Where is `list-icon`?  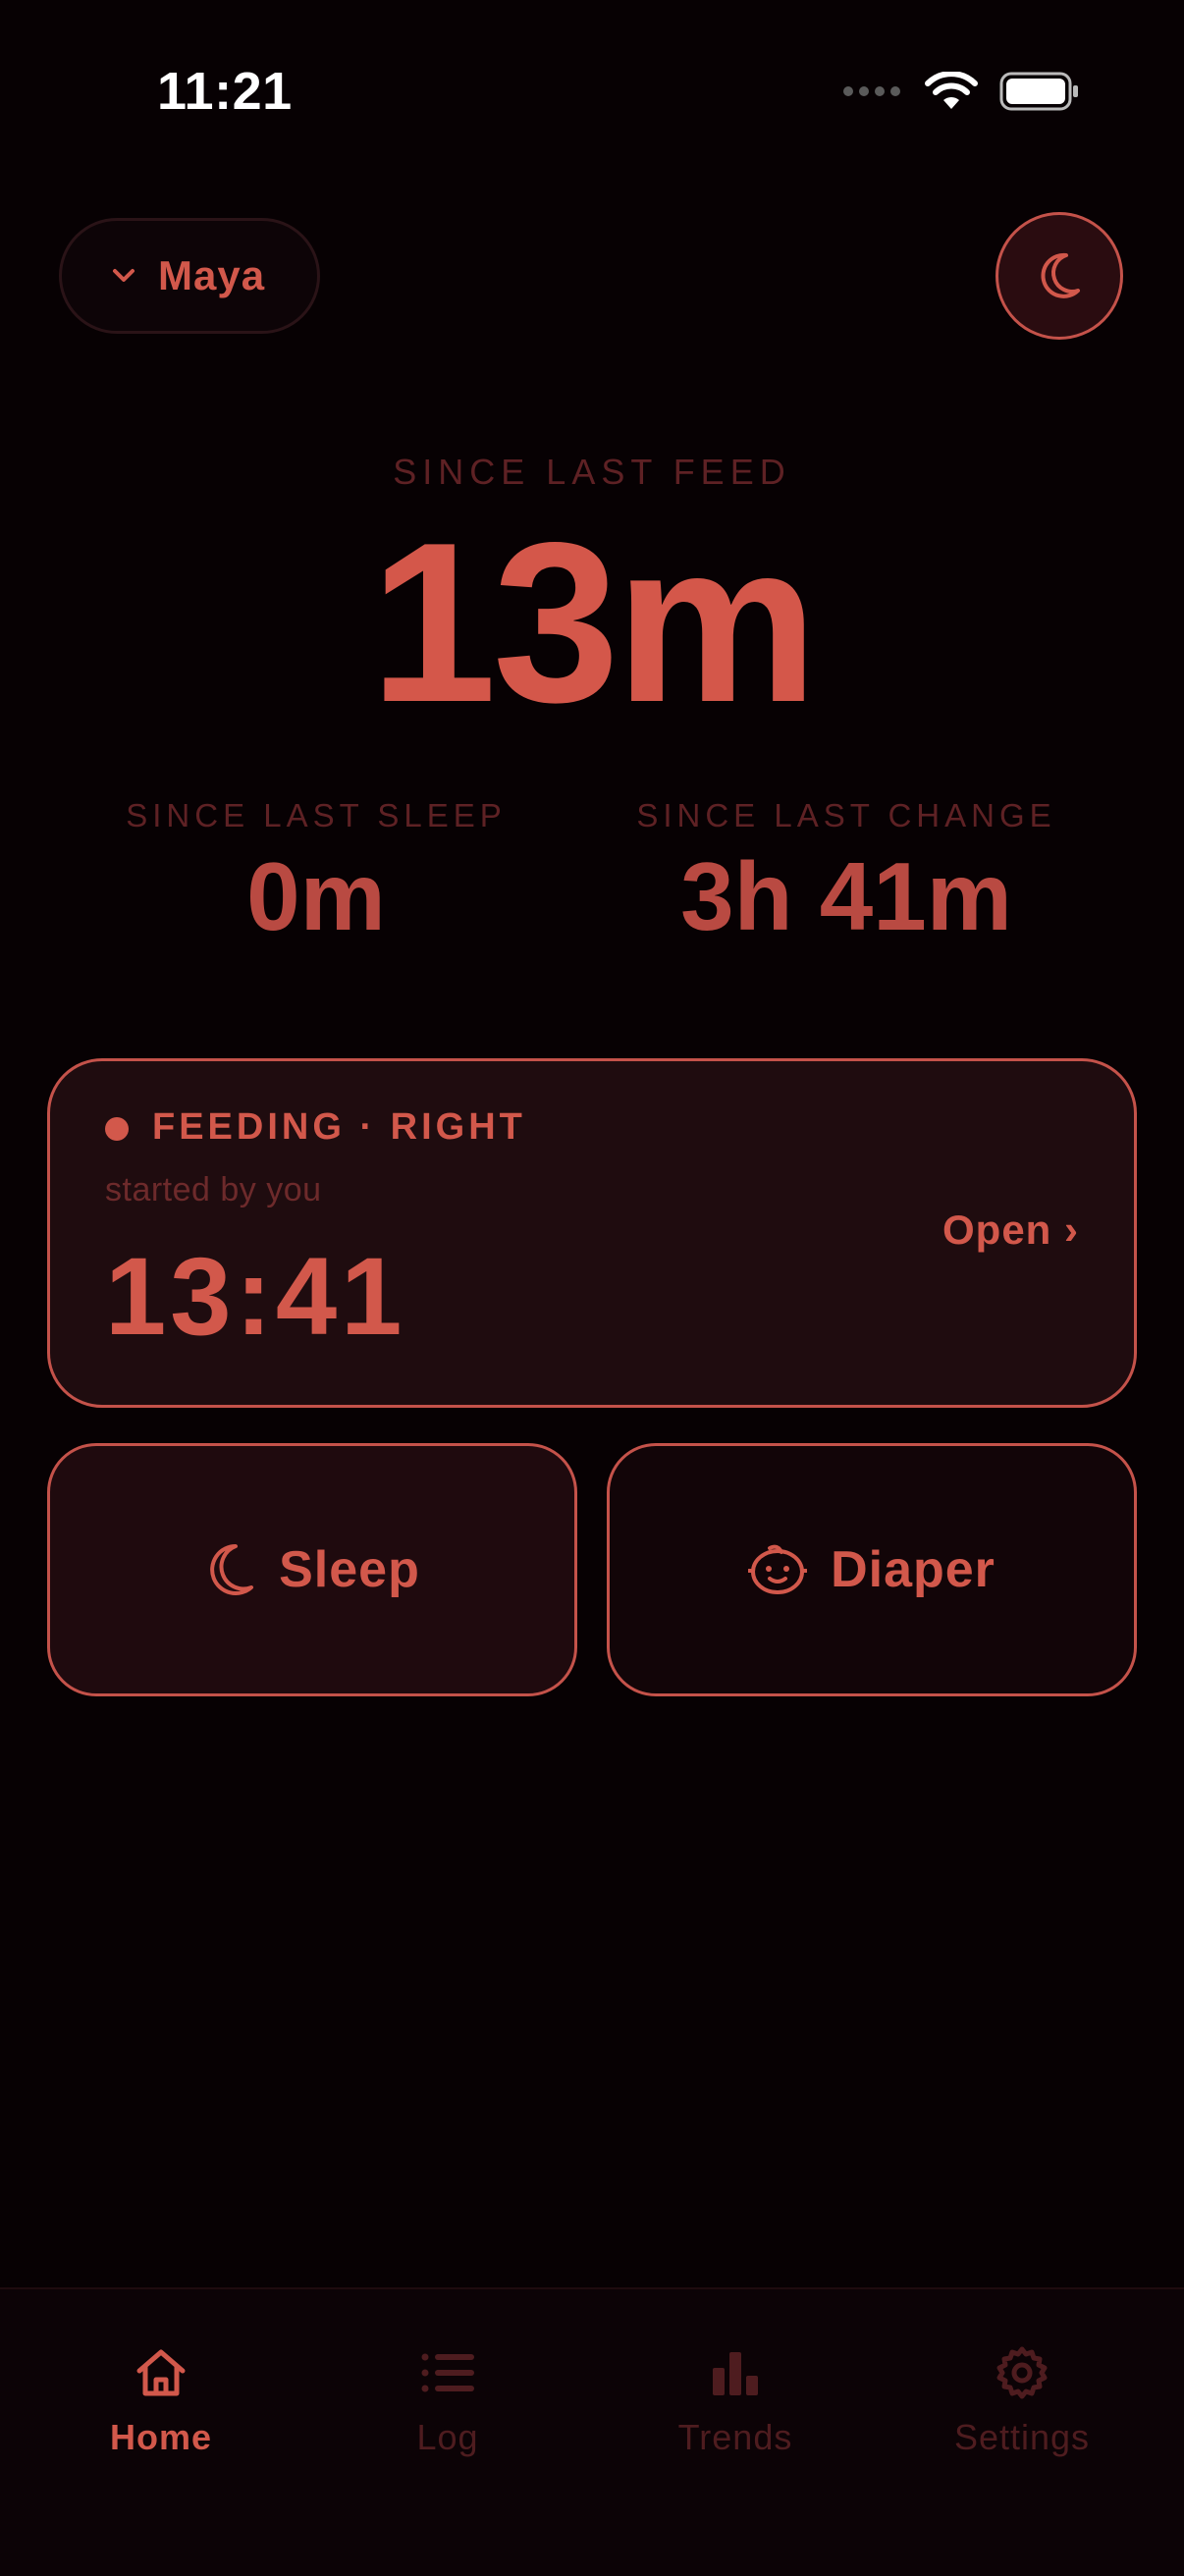
list-icon is located at coordinates (447, 2372).